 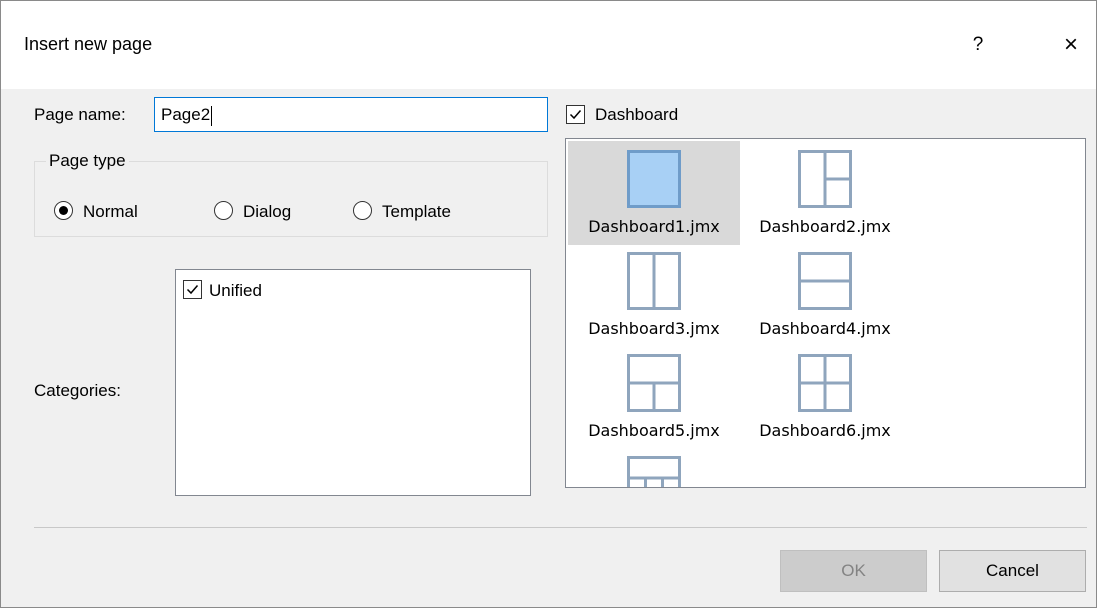 I want to click on title-bar: Insert new page ? ×, so click(x=548, y=45).